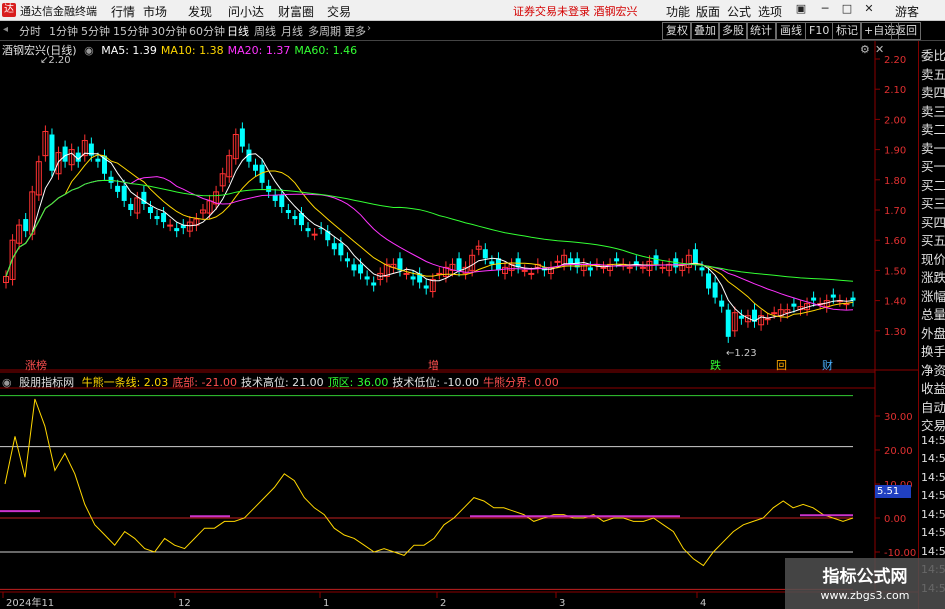  Describe the element at coordinates (933, 332) in the screenshot. I see `side-item-15: 外盘` at that location.